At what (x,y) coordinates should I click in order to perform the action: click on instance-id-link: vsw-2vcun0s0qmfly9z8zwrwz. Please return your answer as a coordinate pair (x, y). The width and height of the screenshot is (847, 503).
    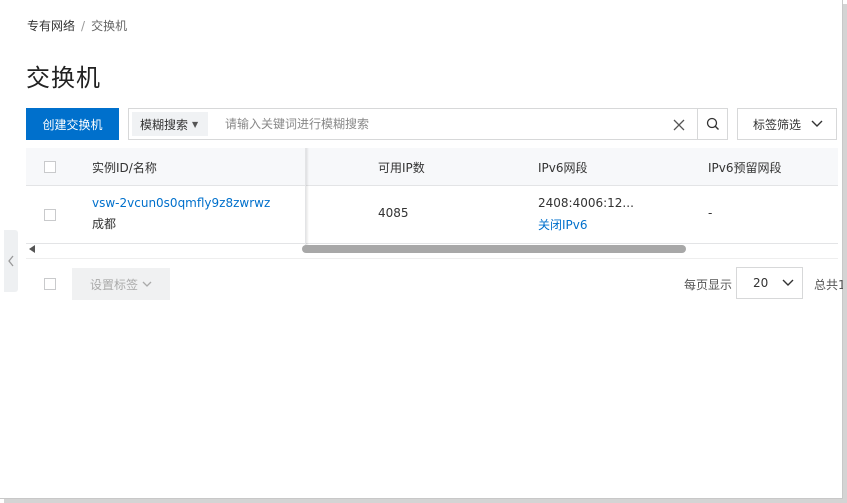
    Looking at the image, I should click on (181, 203).